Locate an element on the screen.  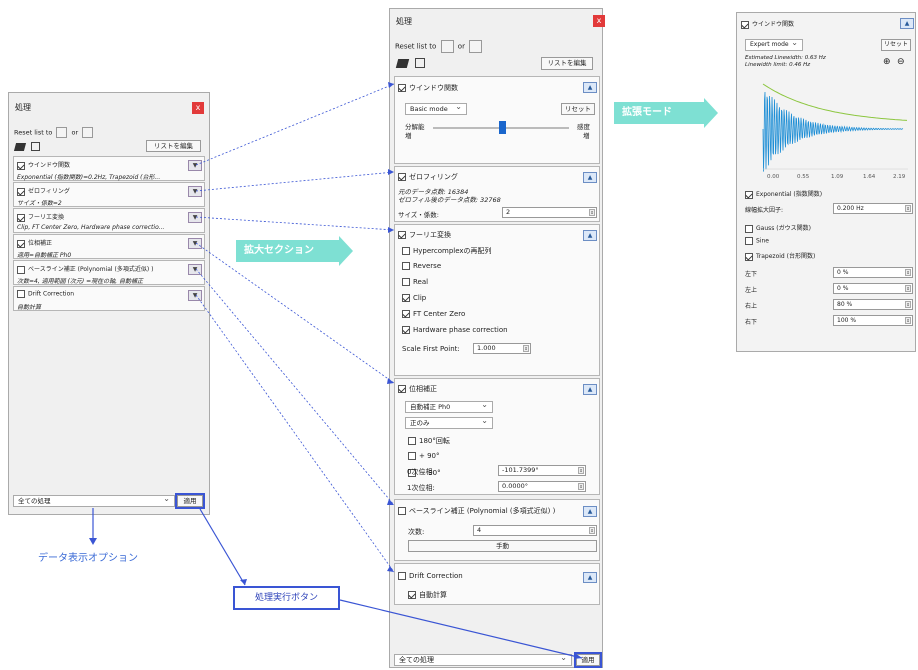
process-button-callout: 処理実行ボタン is located at coordinates (286, 598).